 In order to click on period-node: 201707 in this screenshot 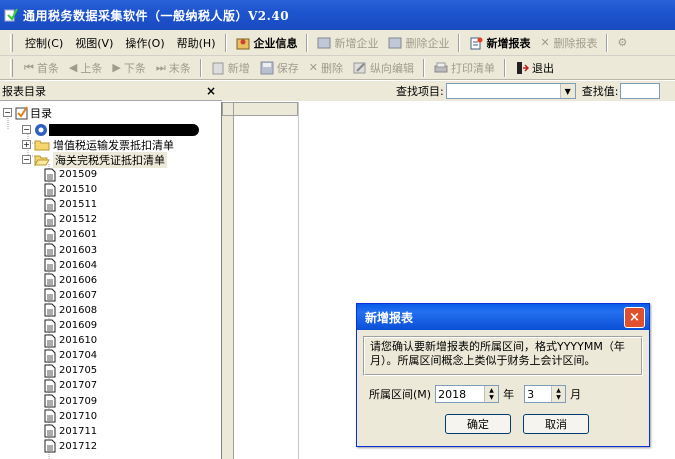, I will do `click(70, 385)`.